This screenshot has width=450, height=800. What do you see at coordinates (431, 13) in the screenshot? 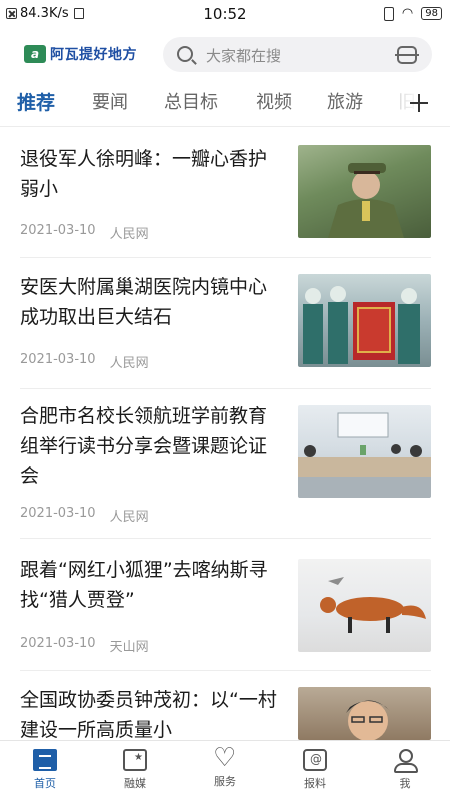
I see `battery-indicator: 98` at bounding box center [431, 13].